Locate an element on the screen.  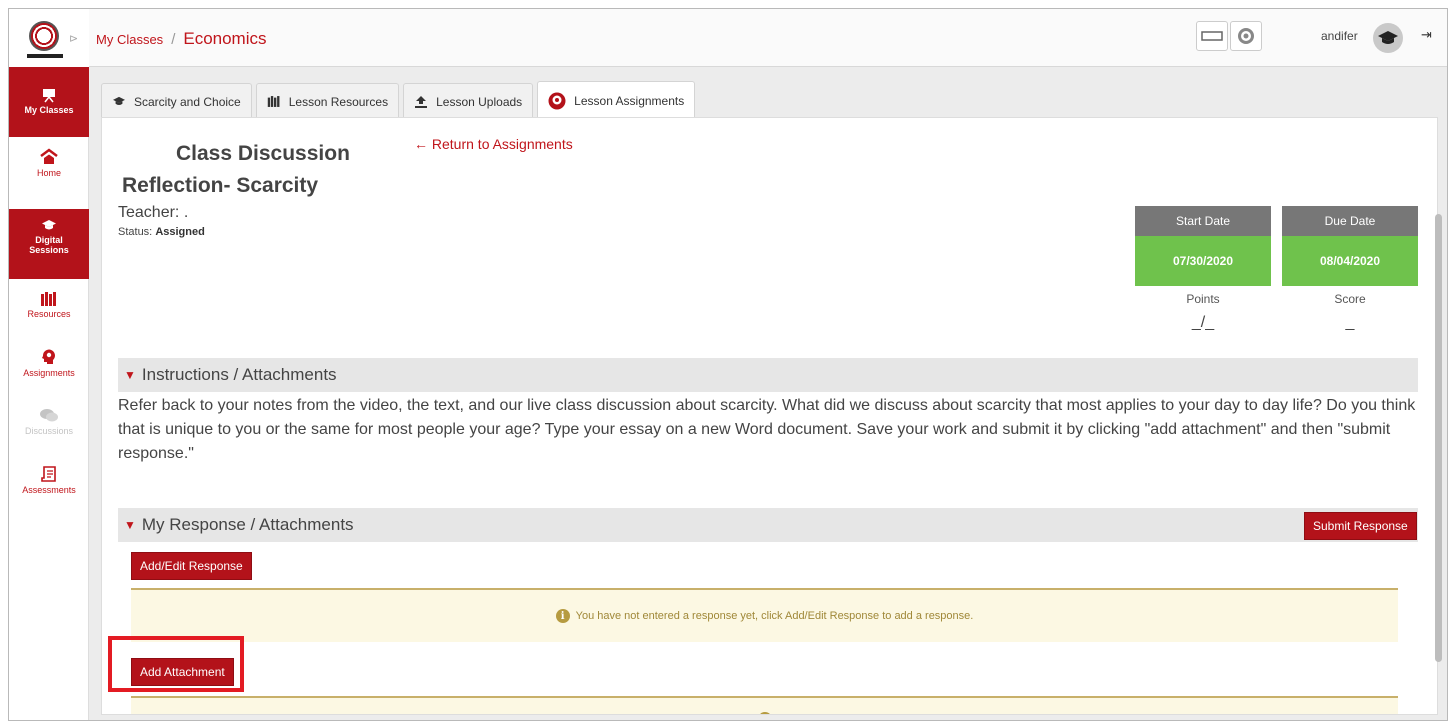
sidebar-item-resources: Resources is located at coordinates (49, 312).